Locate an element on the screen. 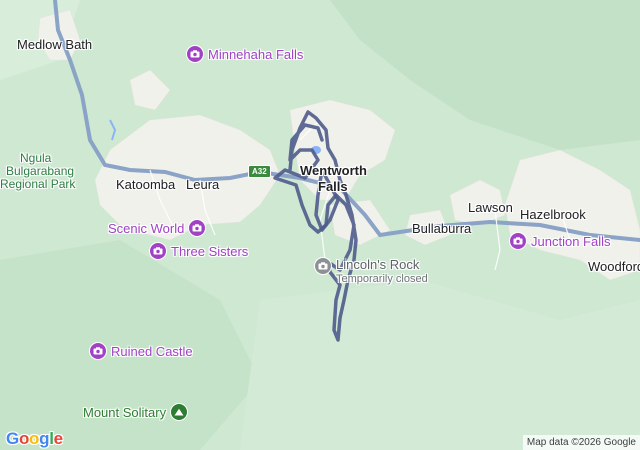 The height and width of the screenshot is (450, 640). town-label-bullaburra: Bullaburra is located at coordinates (441, 228).